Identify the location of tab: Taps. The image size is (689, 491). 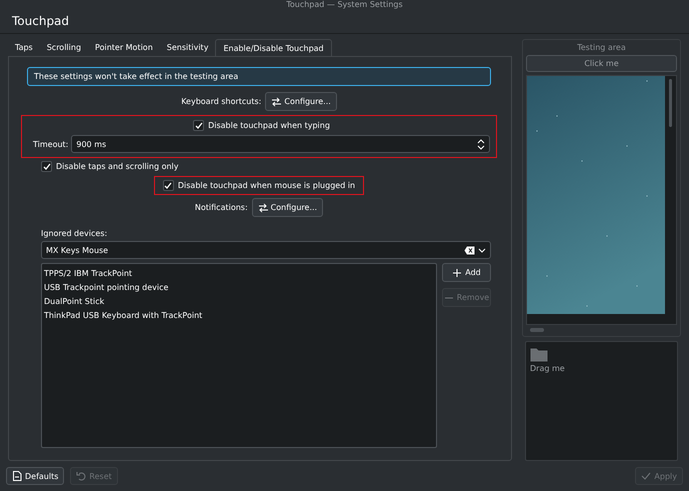
(24, 47).